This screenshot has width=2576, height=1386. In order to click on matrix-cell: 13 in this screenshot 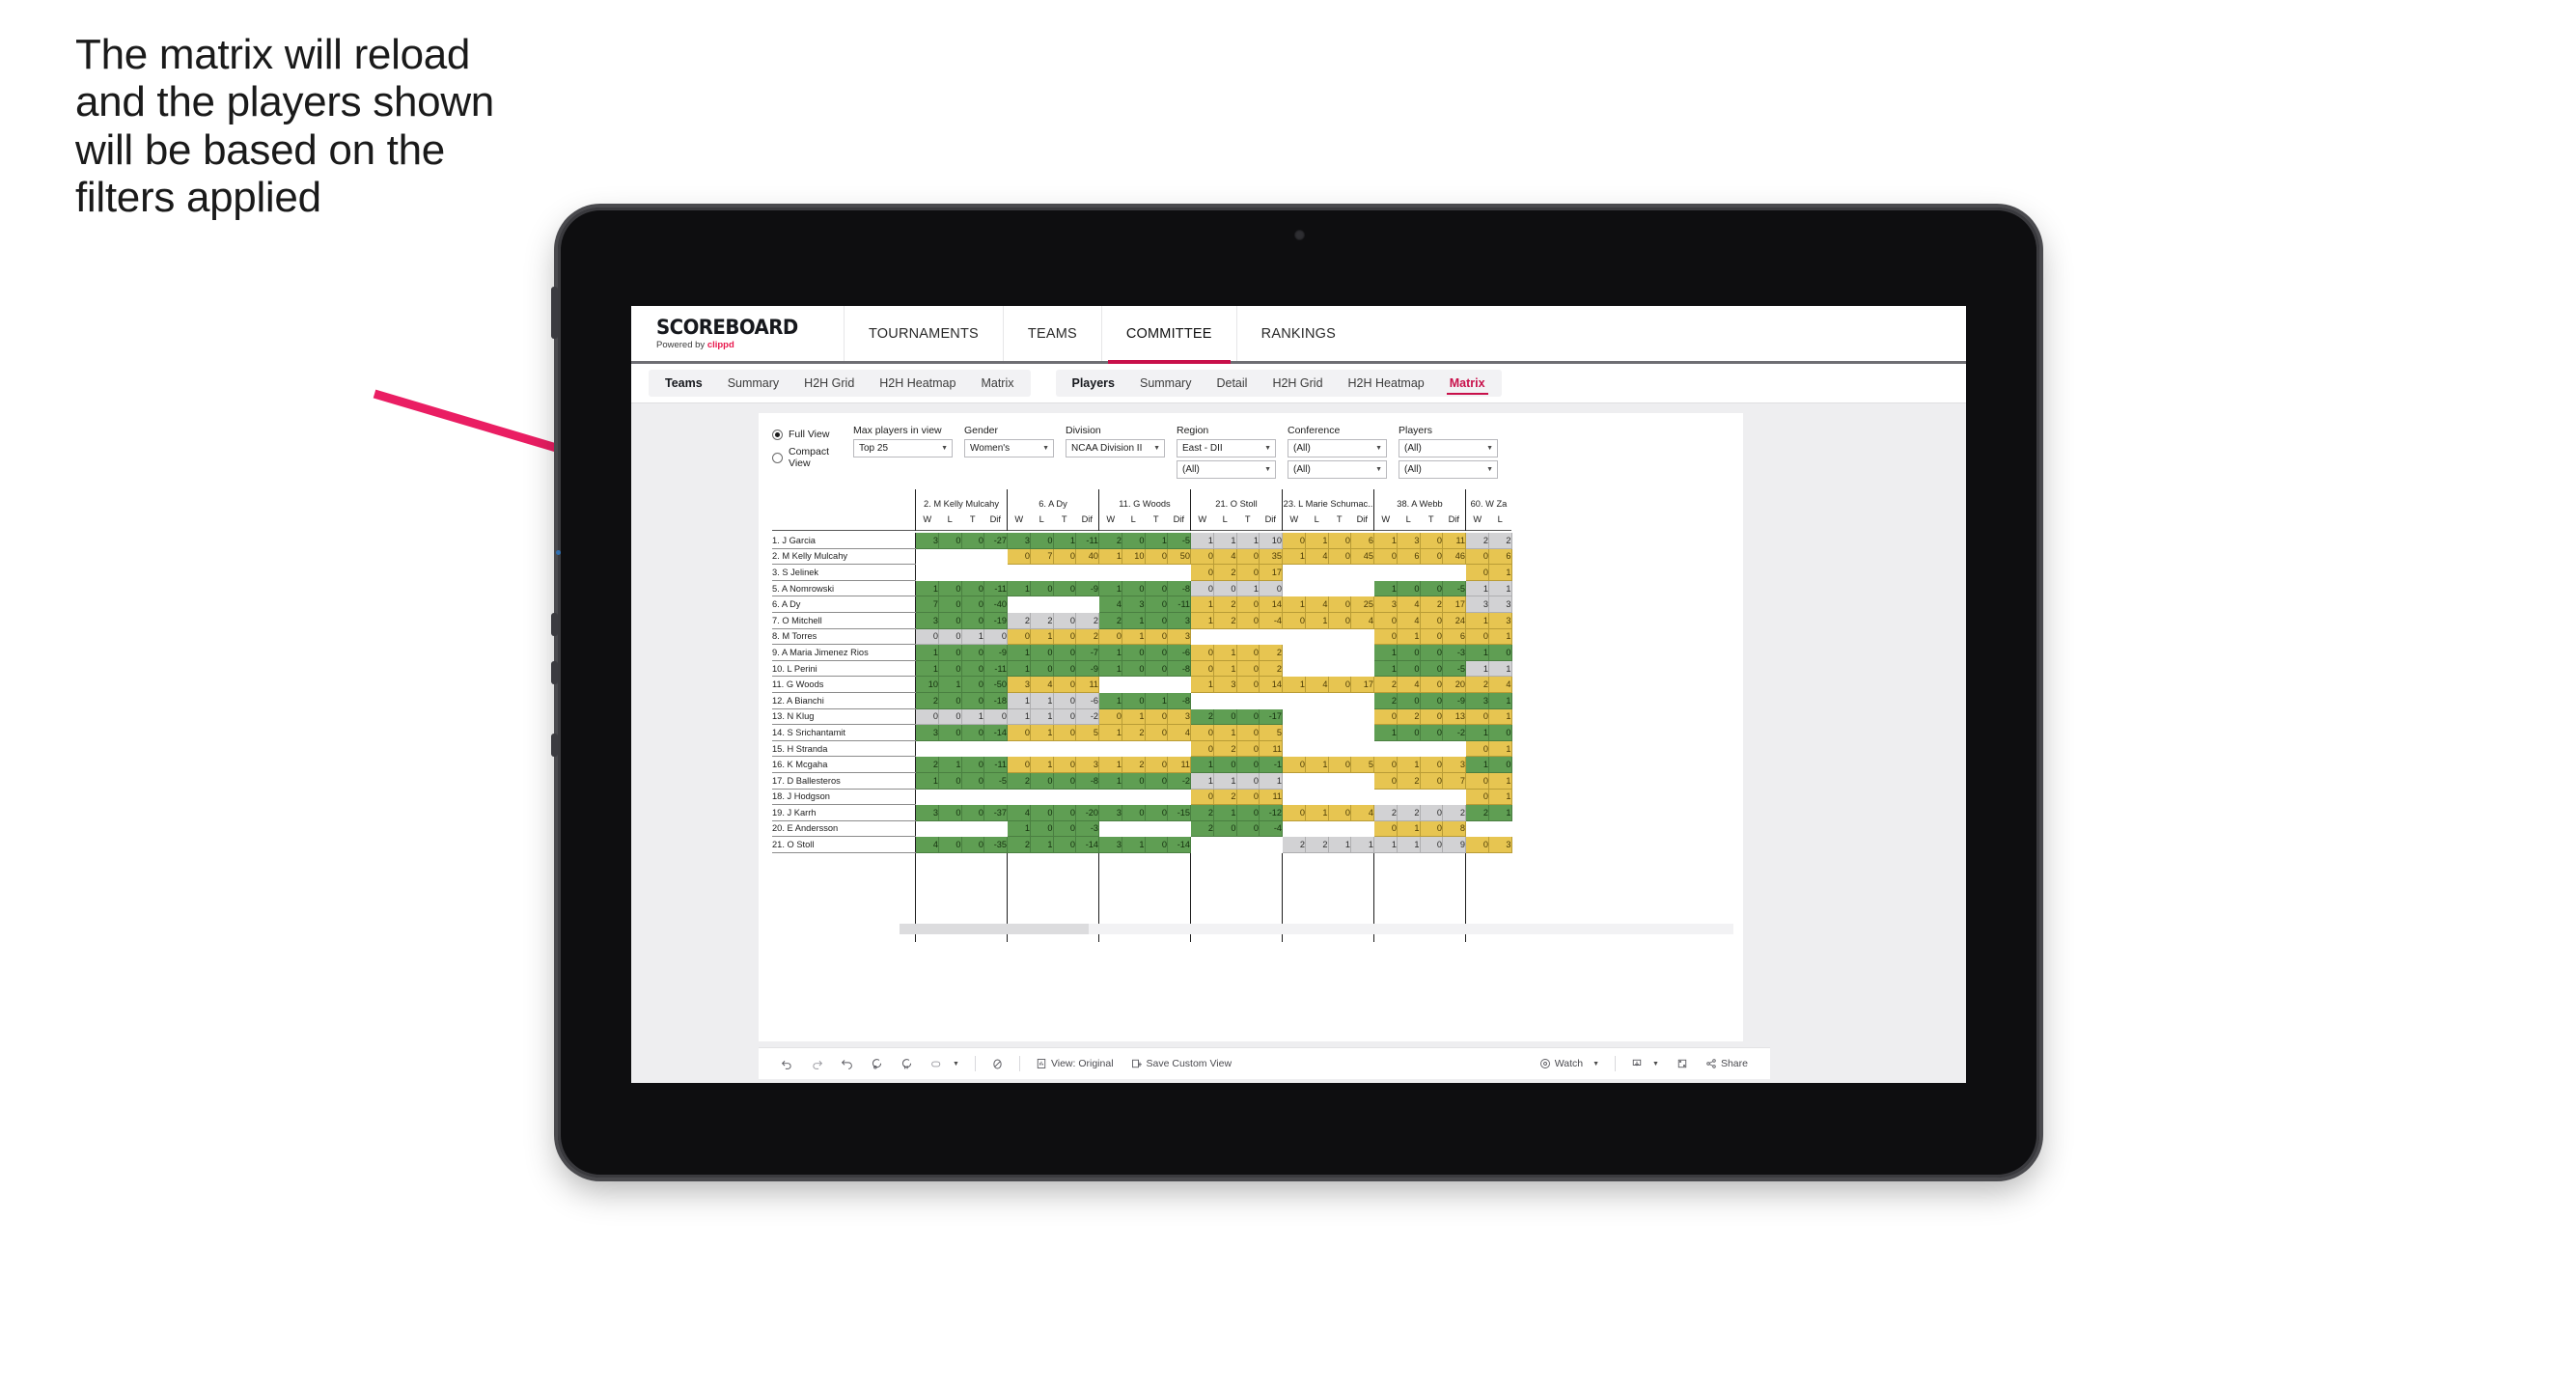, I will do `click(1454, 717)`.